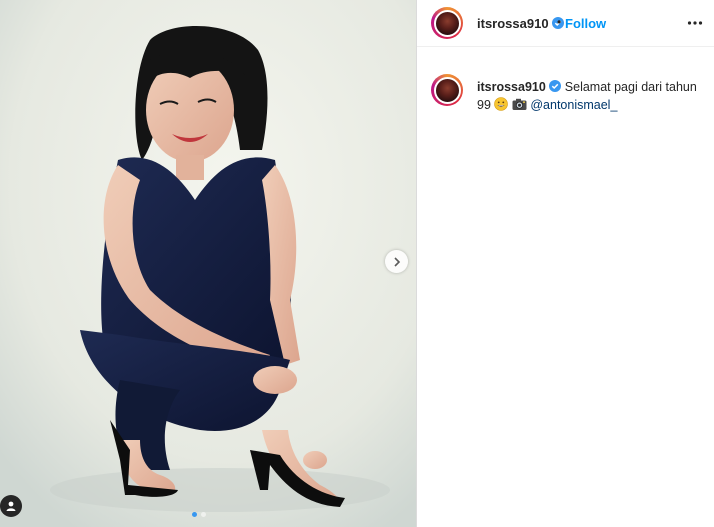  What do you see at coordinates (513, 23) in the screenshot?
I see `username-text: itsrossa910` at bounding box center [513, 23].